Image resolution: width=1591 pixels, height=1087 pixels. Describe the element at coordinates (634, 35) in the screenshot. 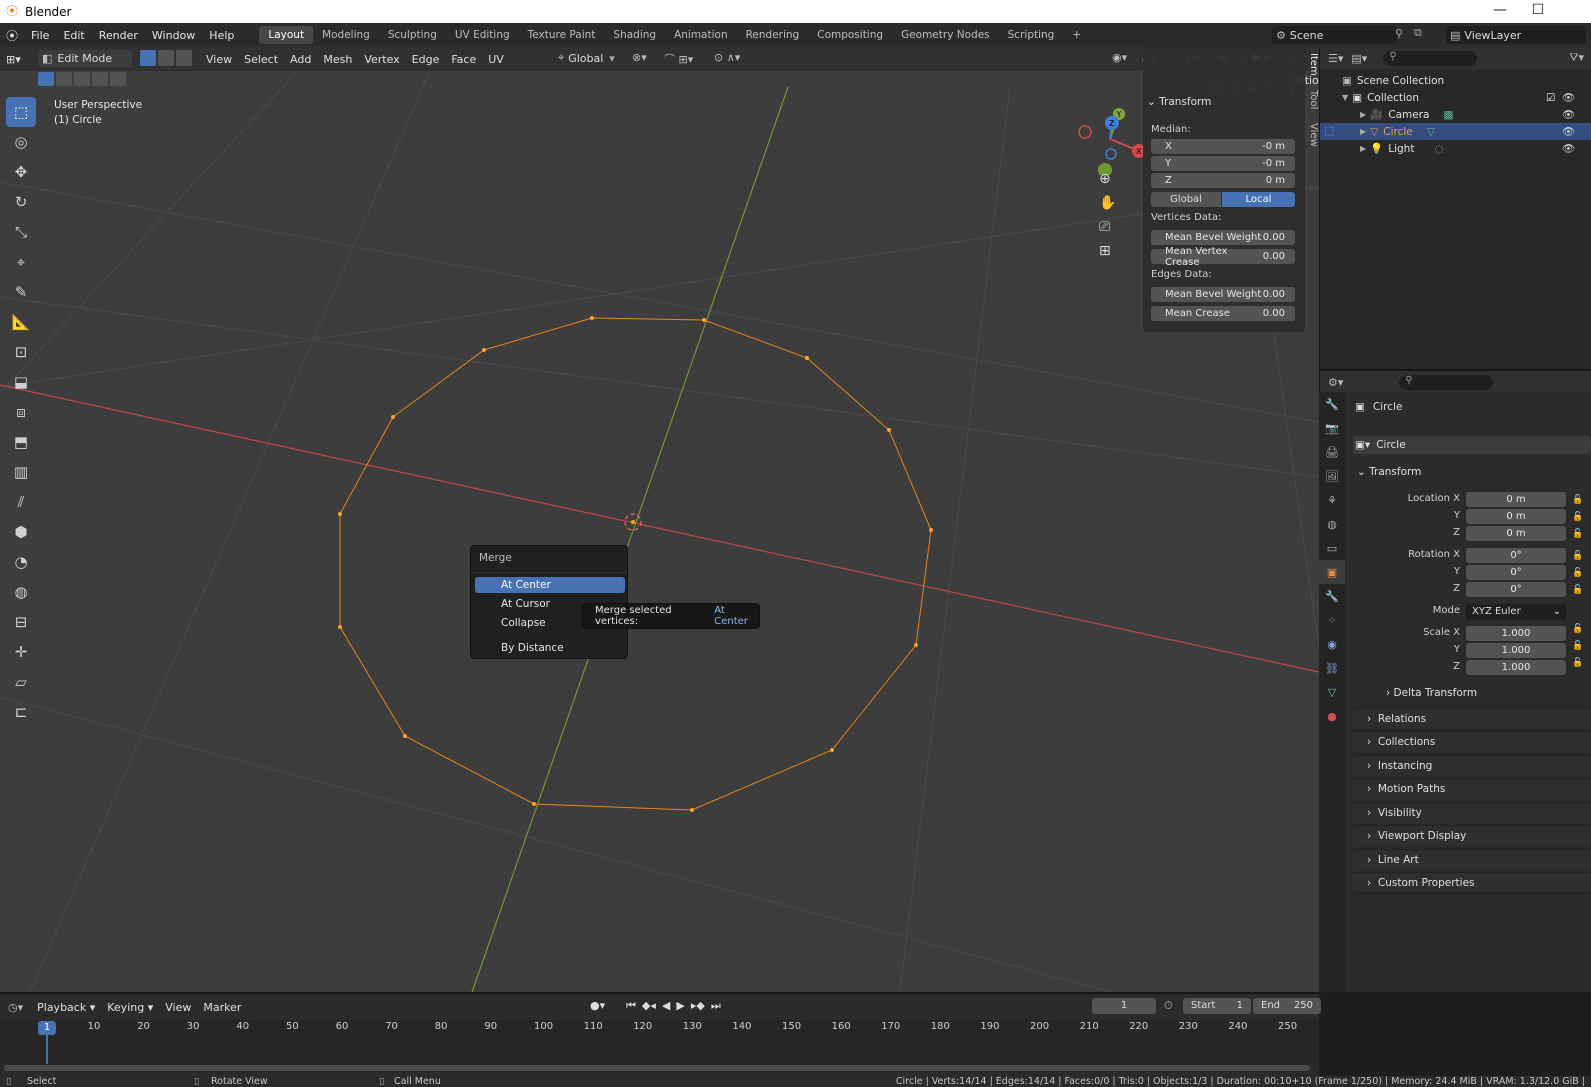

I see `tab-shading: Shading` at that location.